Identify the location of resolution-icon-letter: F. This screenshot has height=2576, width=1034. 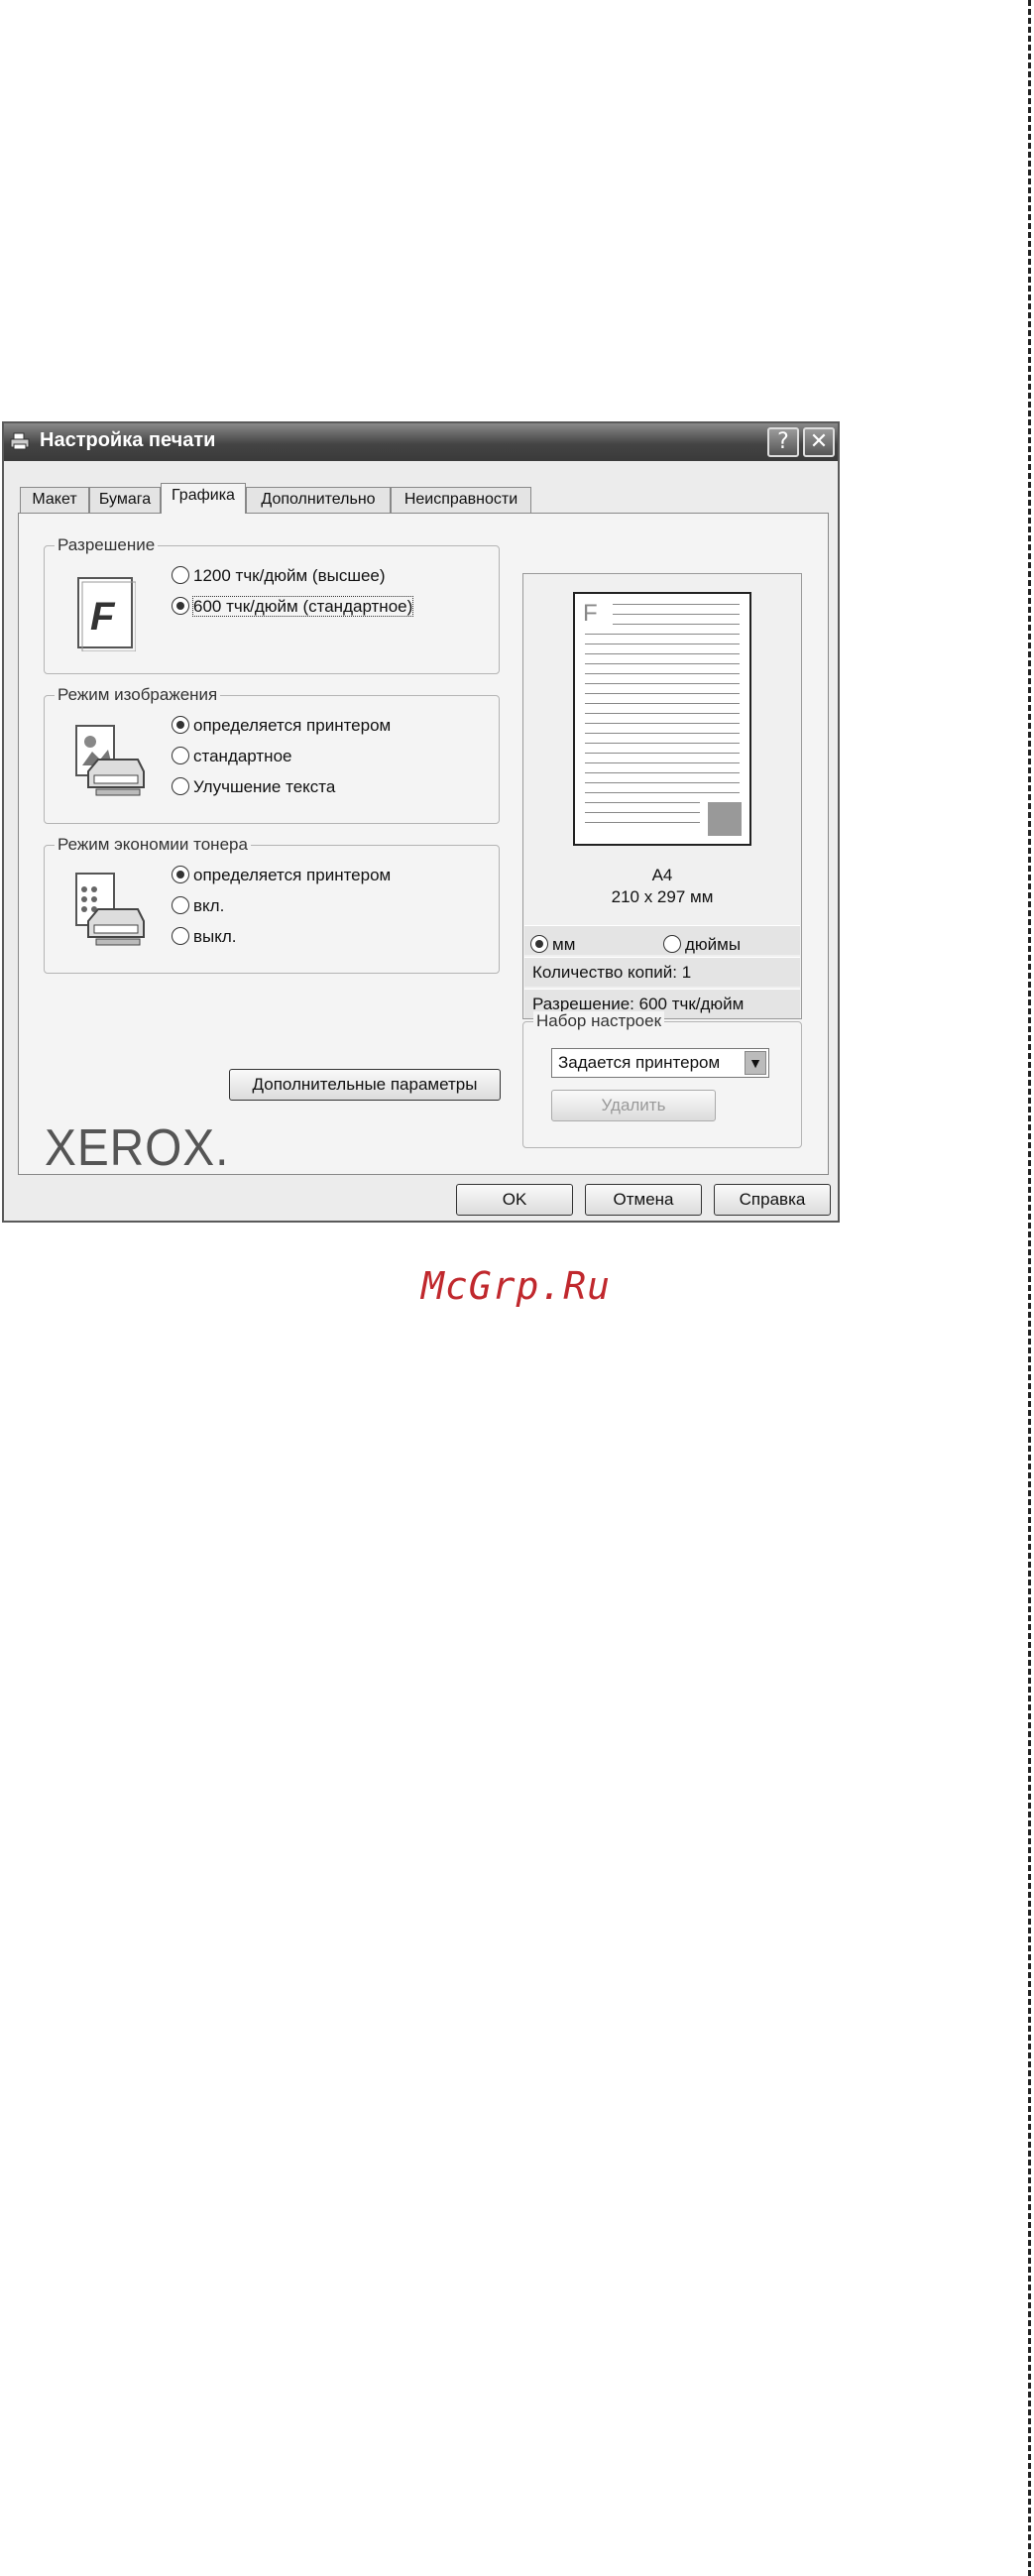
(103, 617).